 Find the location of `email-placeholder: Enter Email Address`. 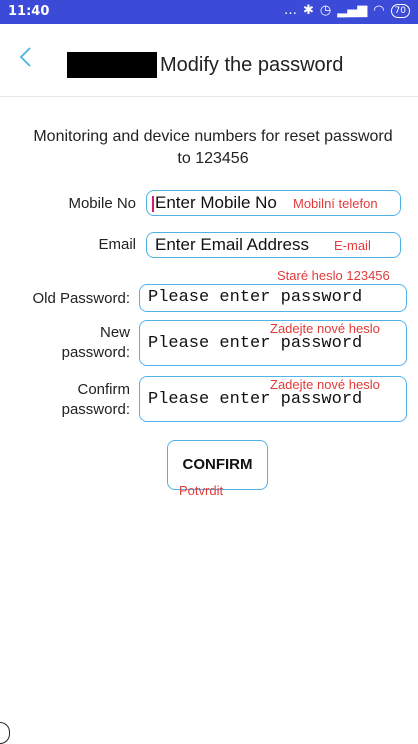

email-placeholder: Enter Email Address is located at coordinates (232, 244).